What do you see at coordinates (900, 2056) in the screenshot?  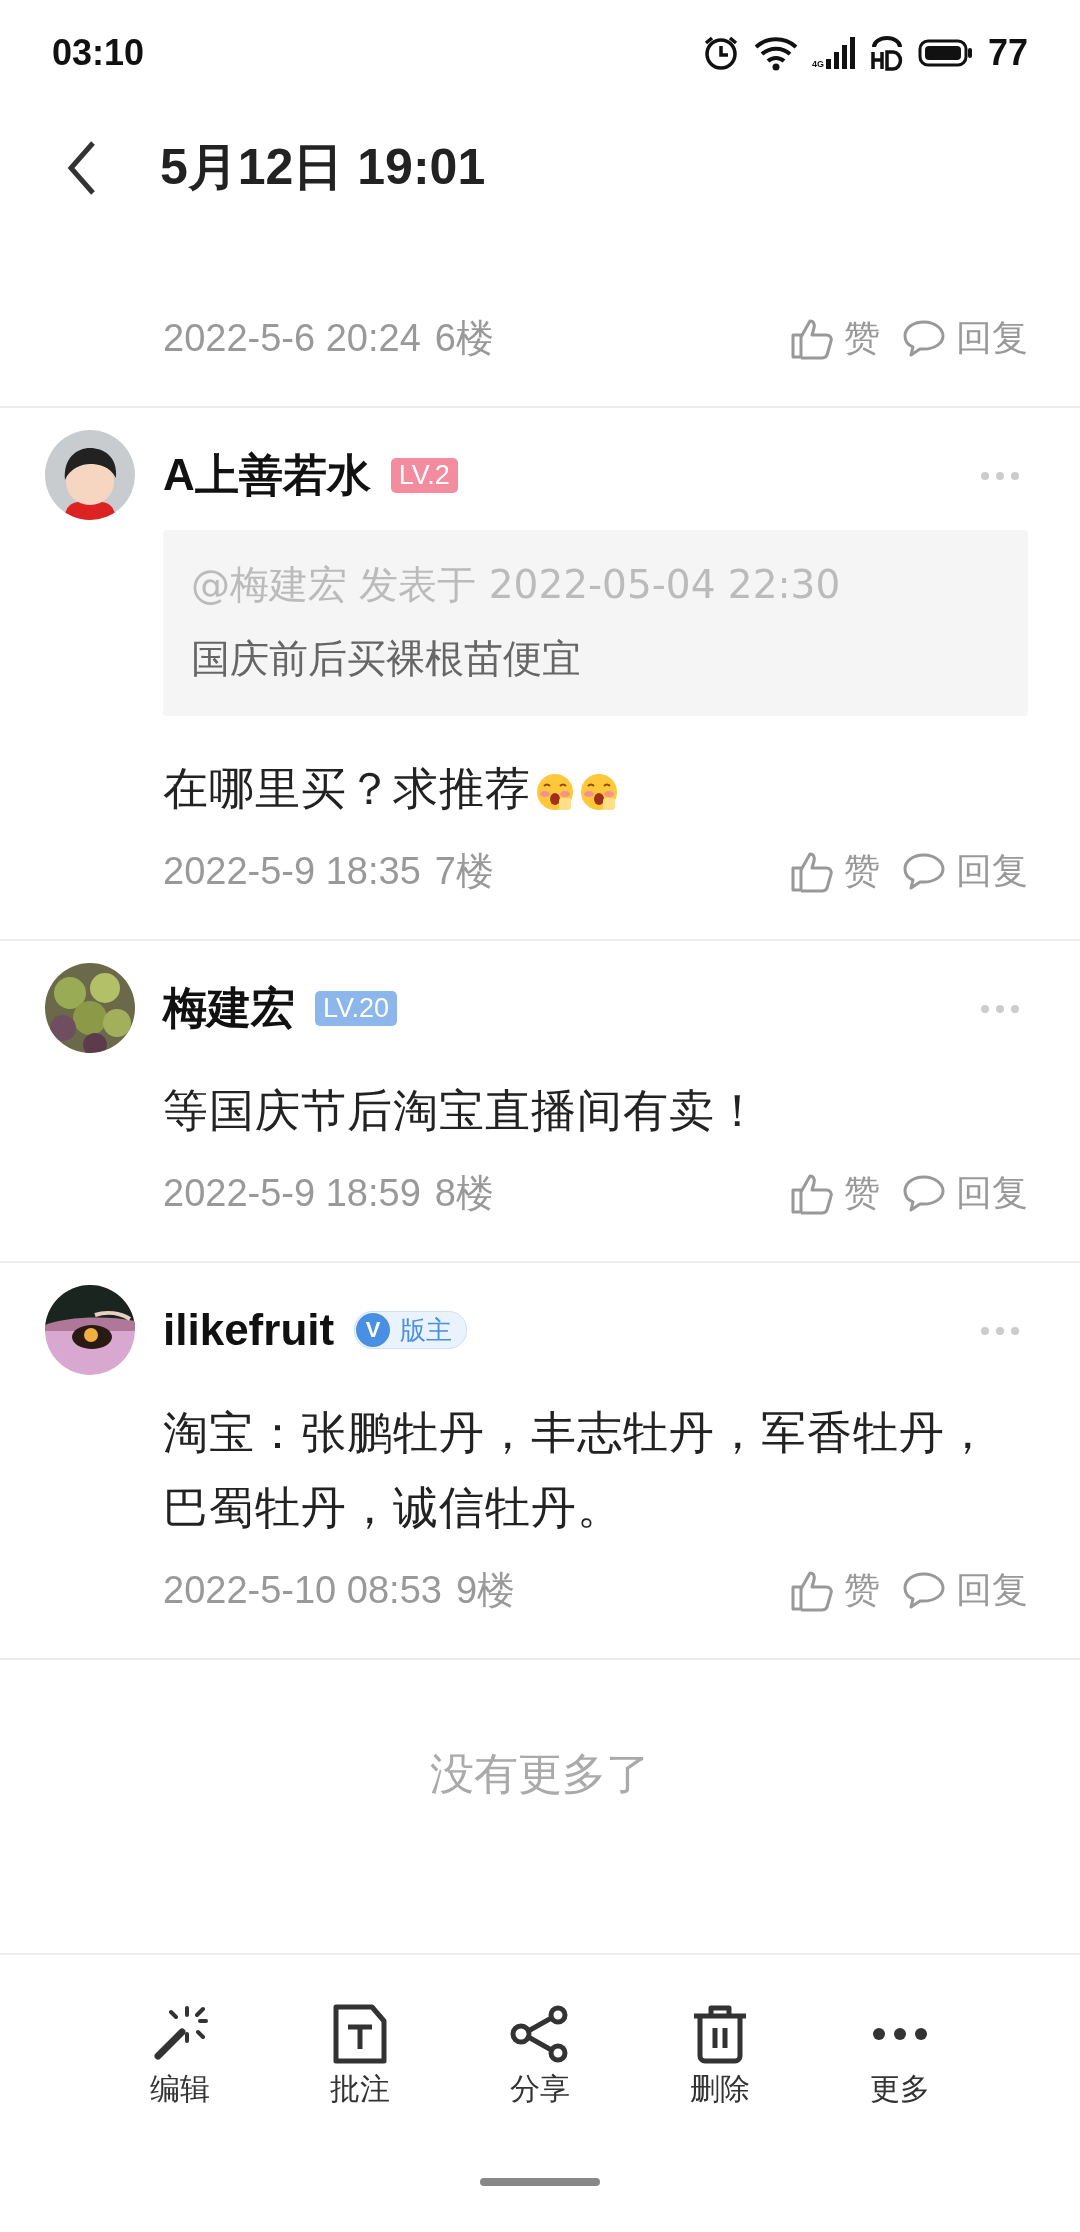 I see `toolbar-button: 更多` at bounding box center [900, 2056].